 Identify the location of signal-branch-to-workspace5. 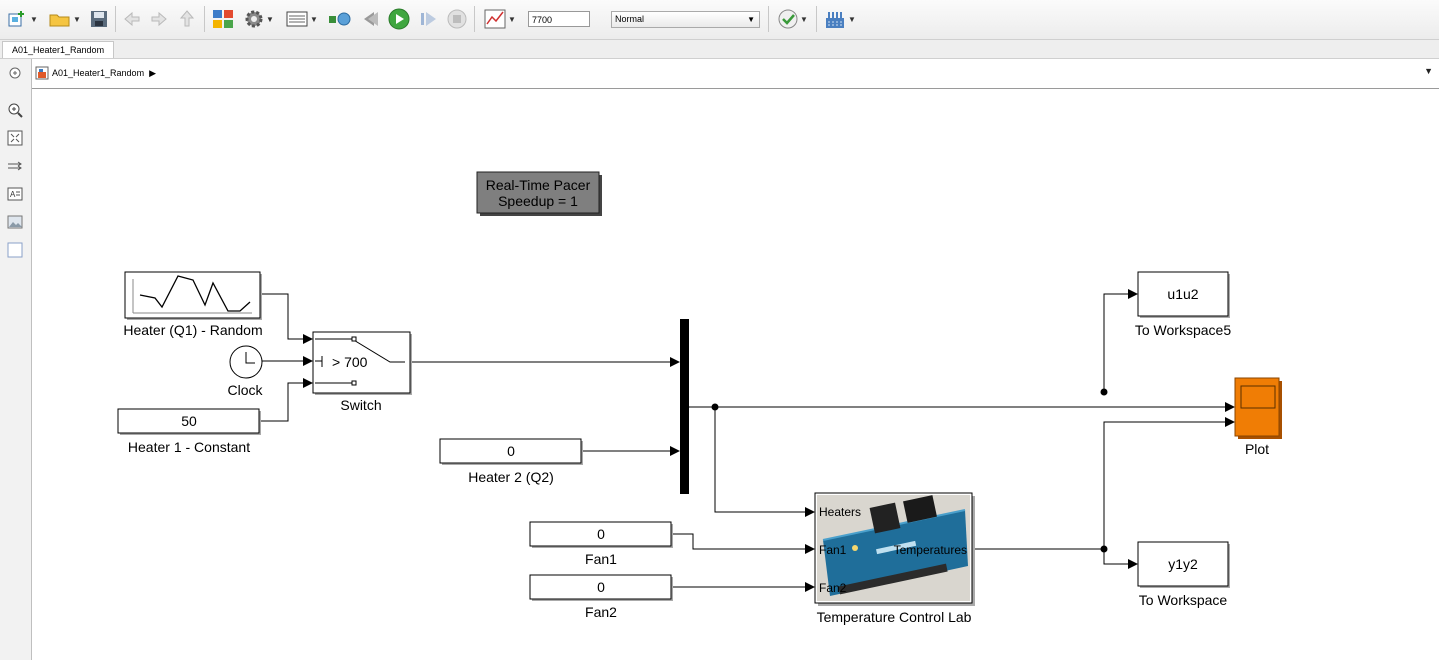
(1120, 340).